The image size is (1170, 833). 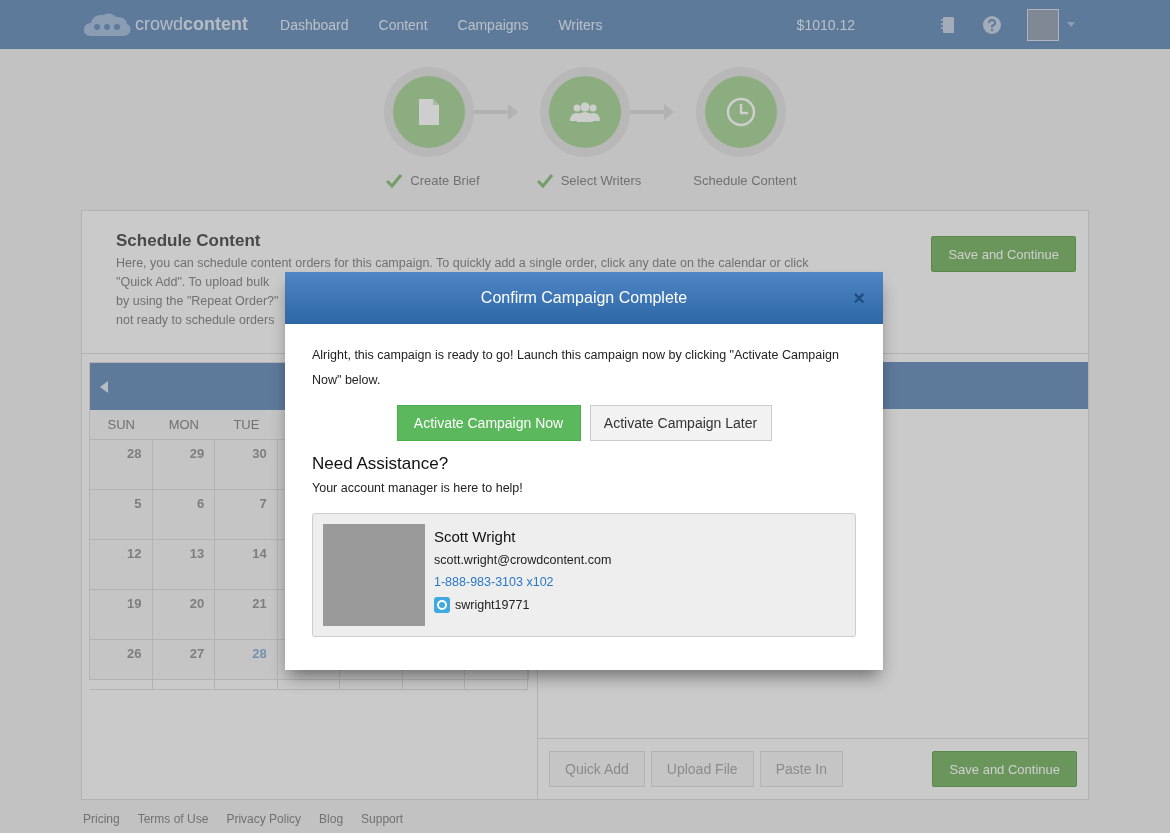 What do you see at coordinates (702, 769) in the screenshot?
I see `toolbar-button: Upload File` at bounding box center [702, 769].